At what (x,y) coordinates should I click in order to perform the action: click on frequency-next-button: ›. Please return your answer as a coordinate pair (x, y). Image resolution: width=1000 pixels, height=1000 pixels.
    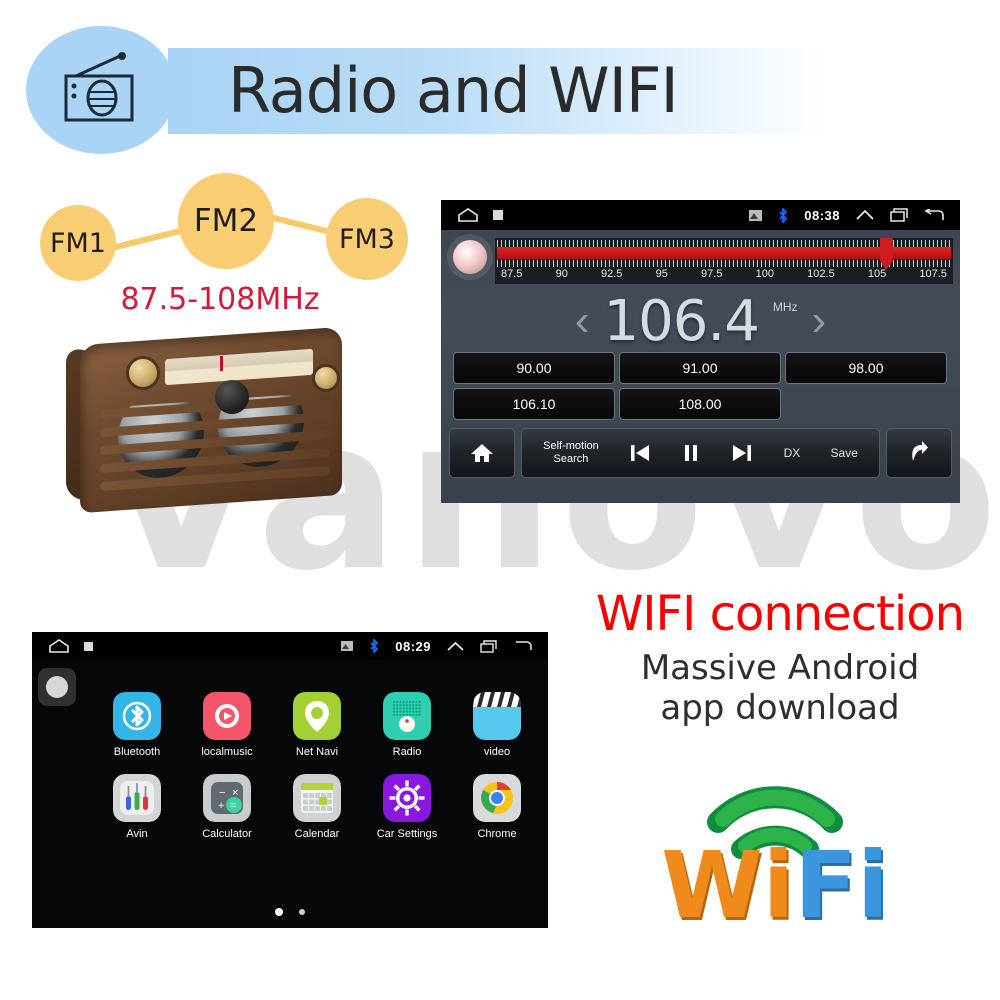
    Looking at the image, I should click on (819, 321).